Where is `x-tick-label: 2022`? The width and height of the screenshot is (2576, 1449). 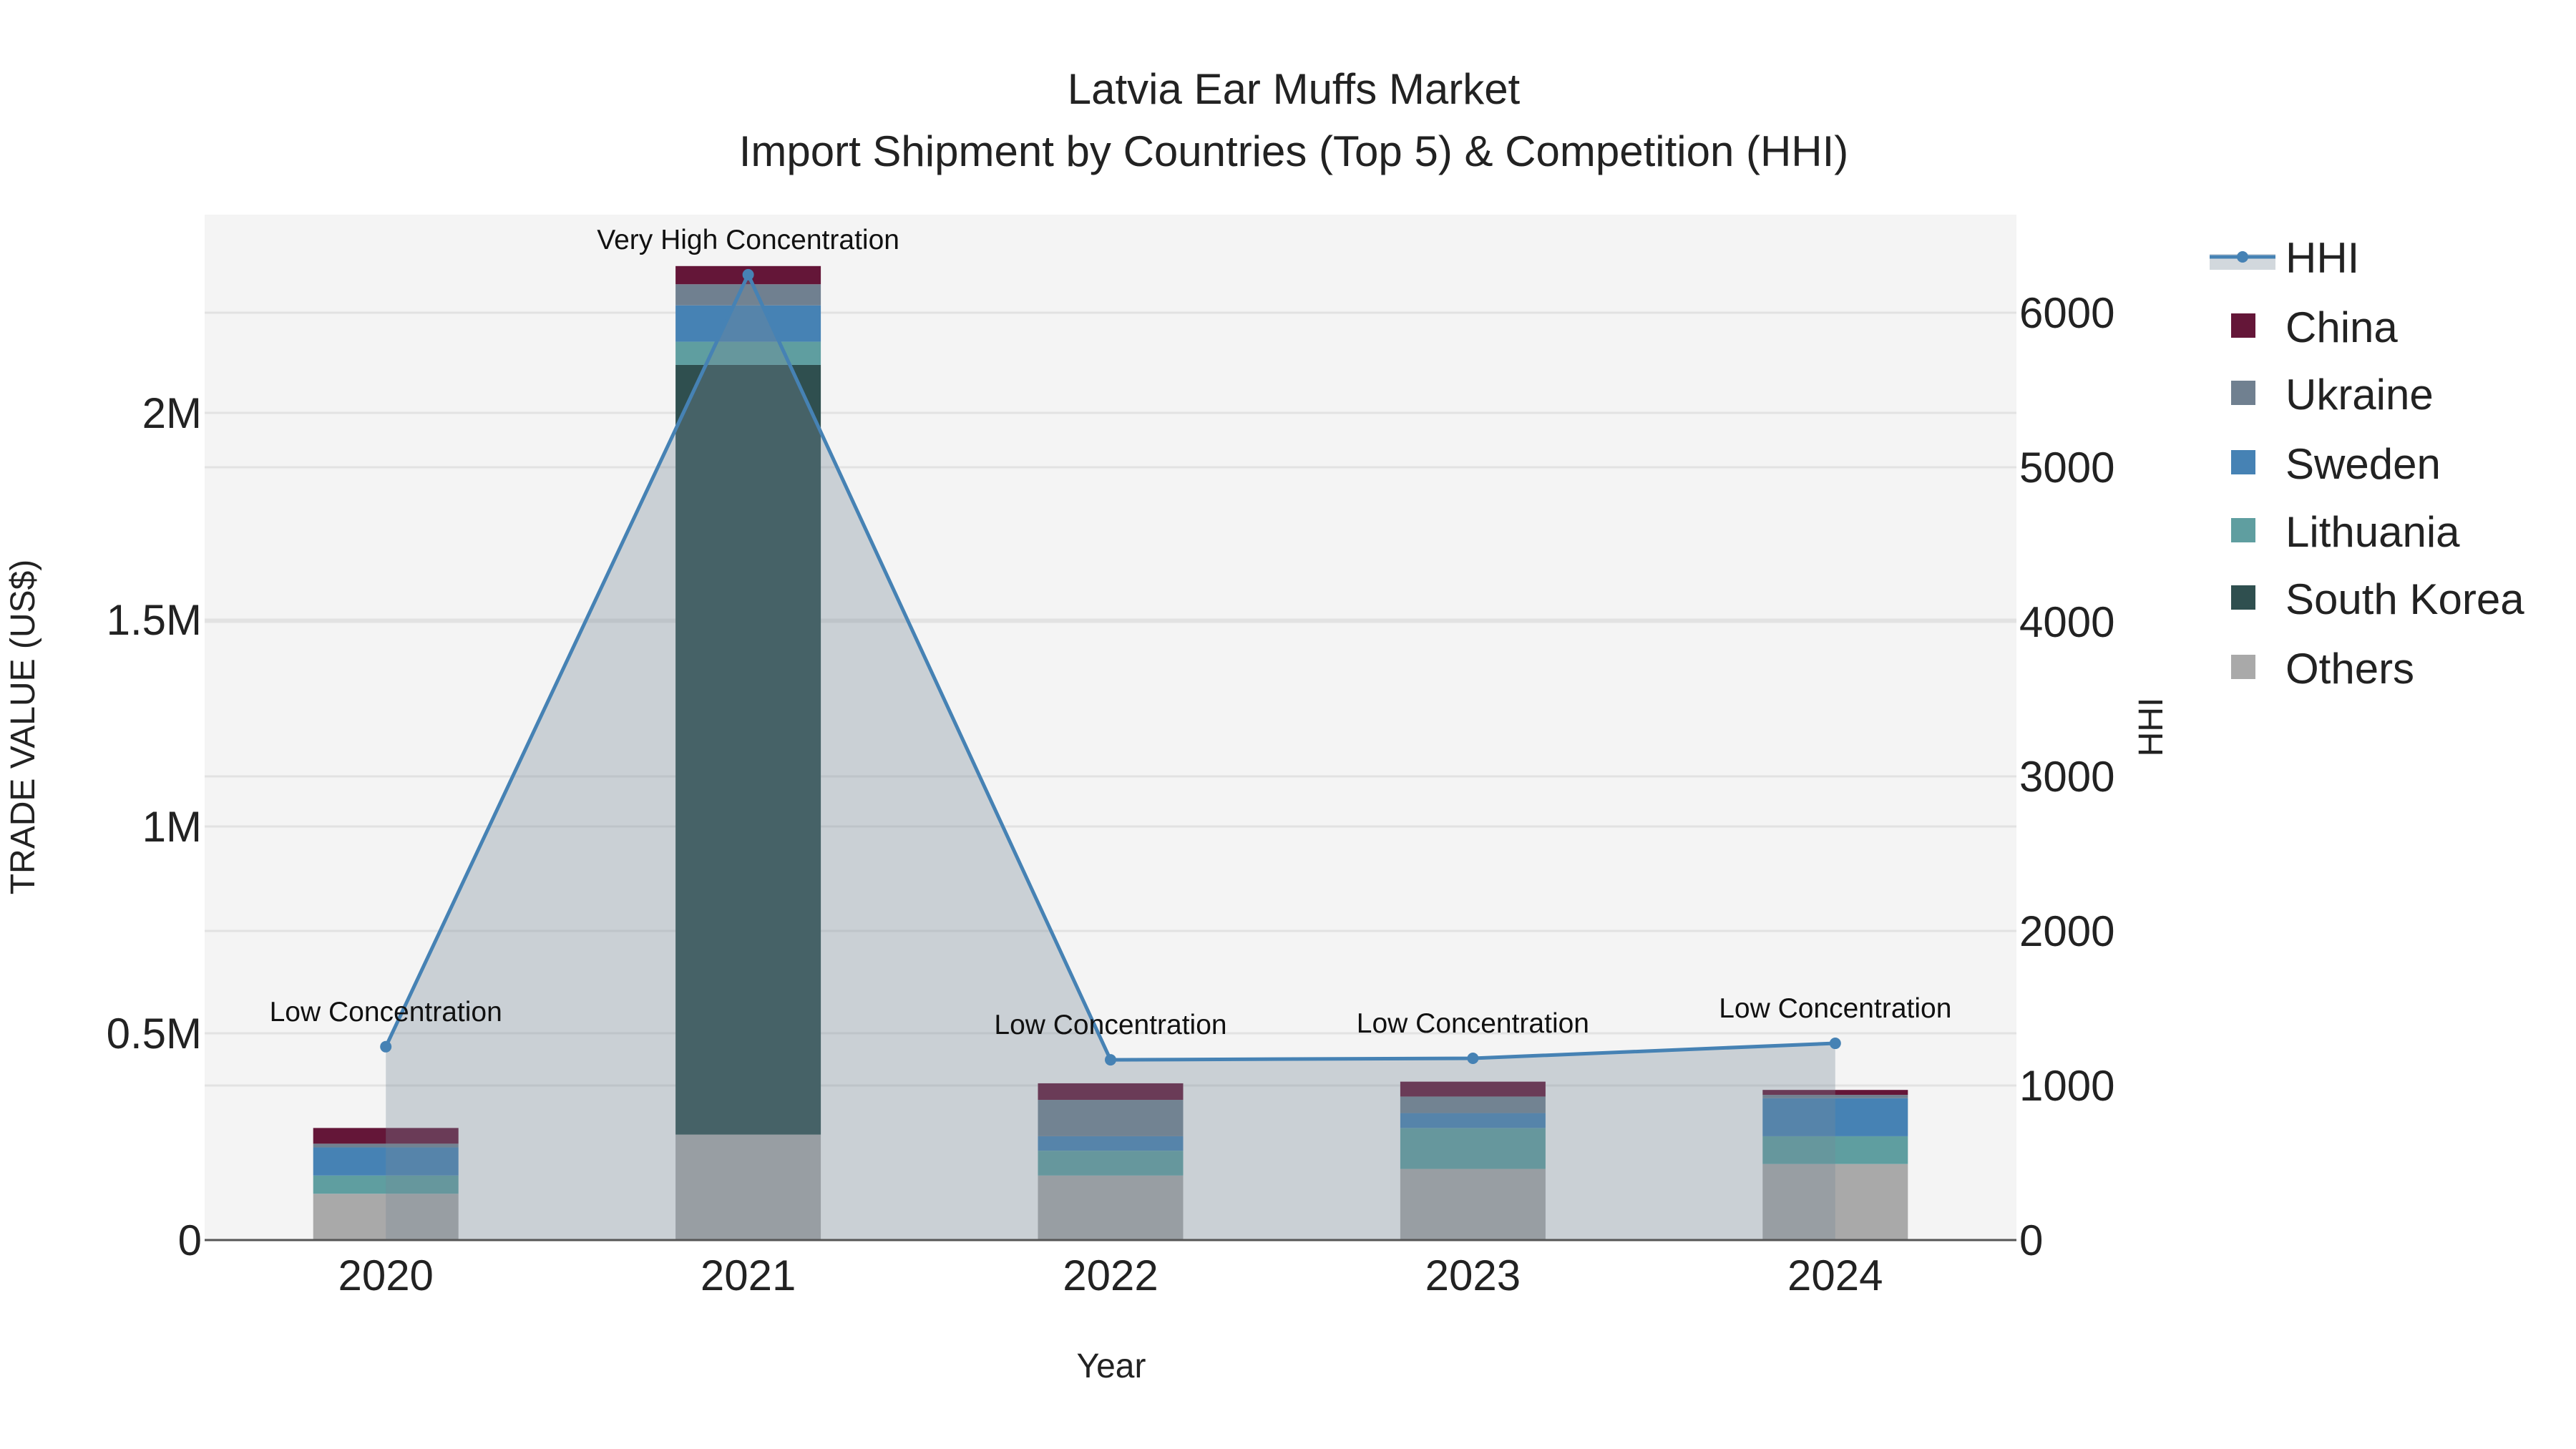 x-tick-label: 2022 is located at coordinates (1110, 1275).